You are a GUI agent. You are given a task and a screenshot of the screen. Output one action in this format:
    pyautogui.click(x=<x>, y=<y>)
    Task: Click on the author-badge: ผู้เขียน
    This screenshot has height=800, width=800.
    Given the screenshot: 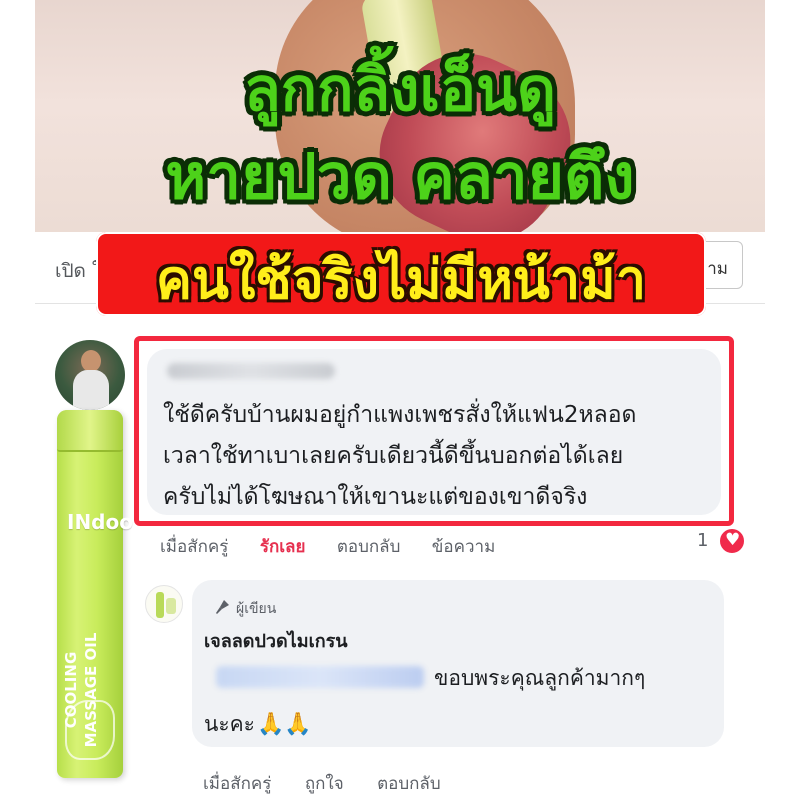 What is the action you would take?
    pyautogui.click(x=245, y=609)
    